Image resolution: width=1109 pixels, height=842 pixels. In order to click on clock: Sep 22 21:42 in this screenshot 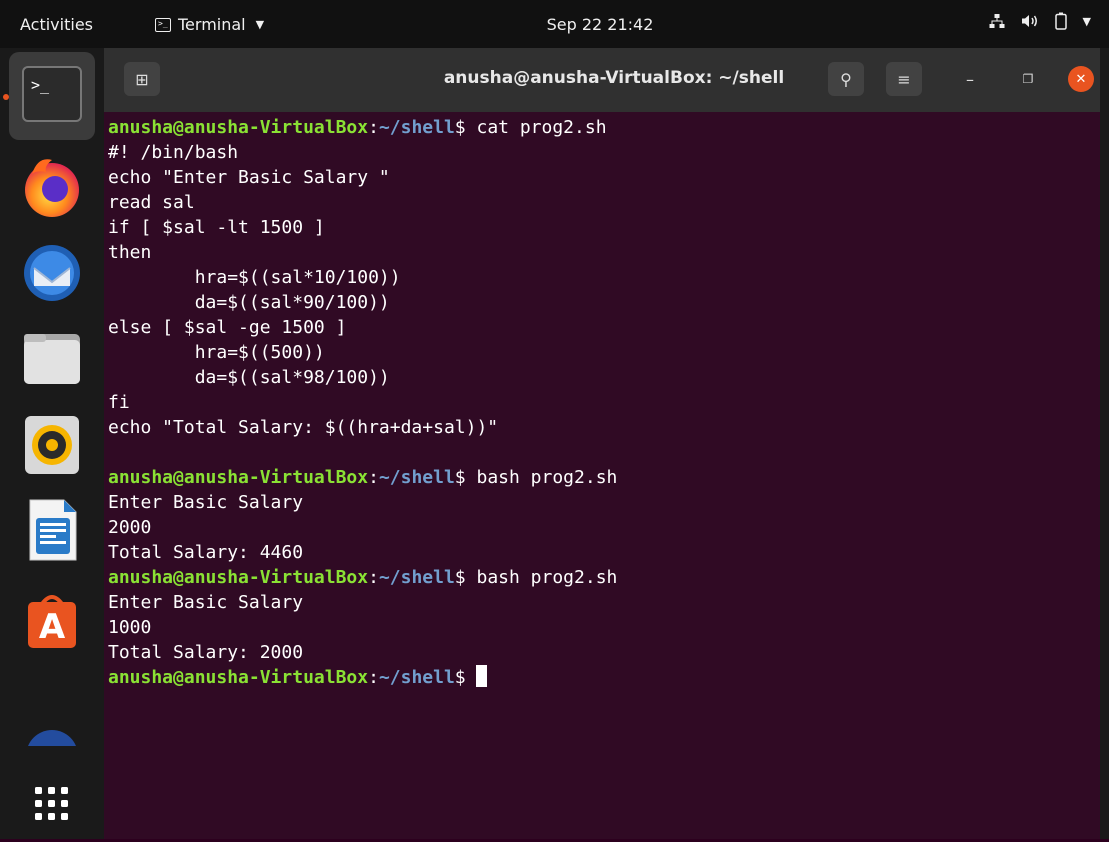, I will do `click(600, 24)`.